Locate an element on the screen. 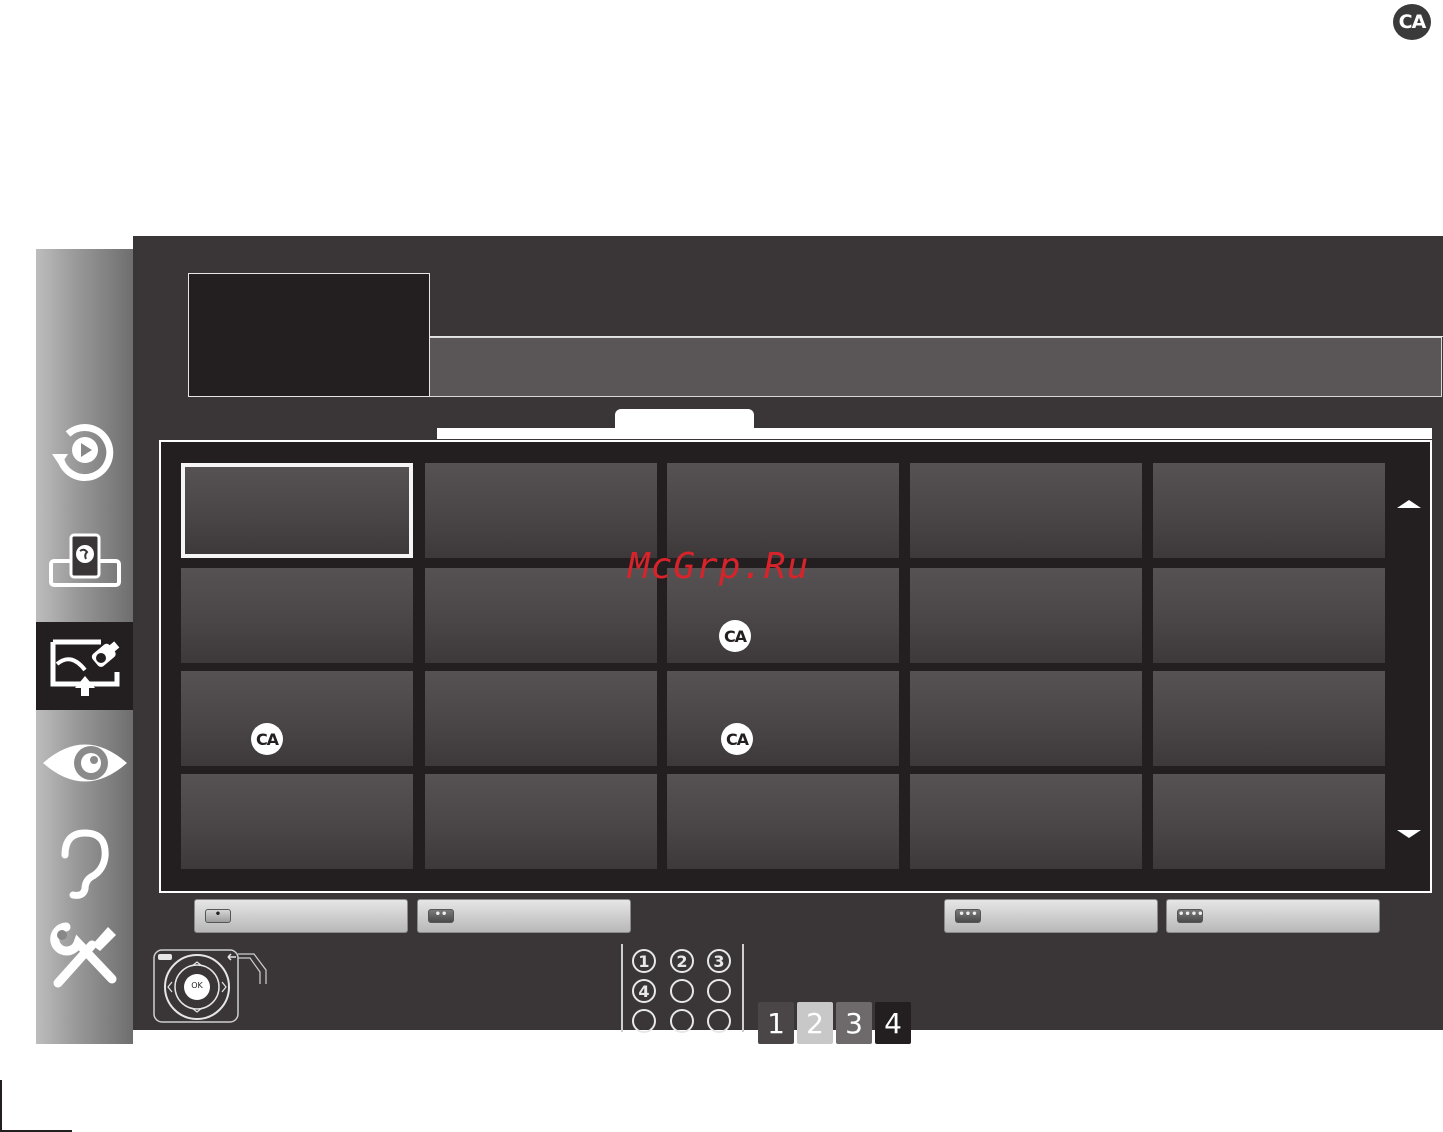 This screenshot has width=1443, height=1132. sidebar-item-source is located at coordinates (84, 666).